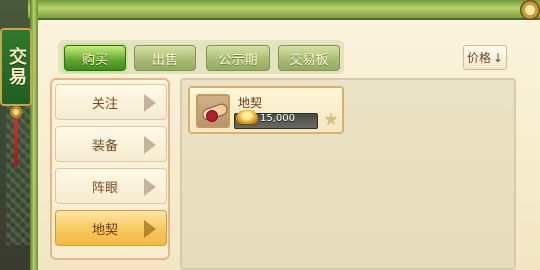 Image resolution: width=540 pixels, height=270 pixels. What do you see at coordinates (284, 10) in the screenshot?
I see `top-frame` at bounding box center [284, 10].